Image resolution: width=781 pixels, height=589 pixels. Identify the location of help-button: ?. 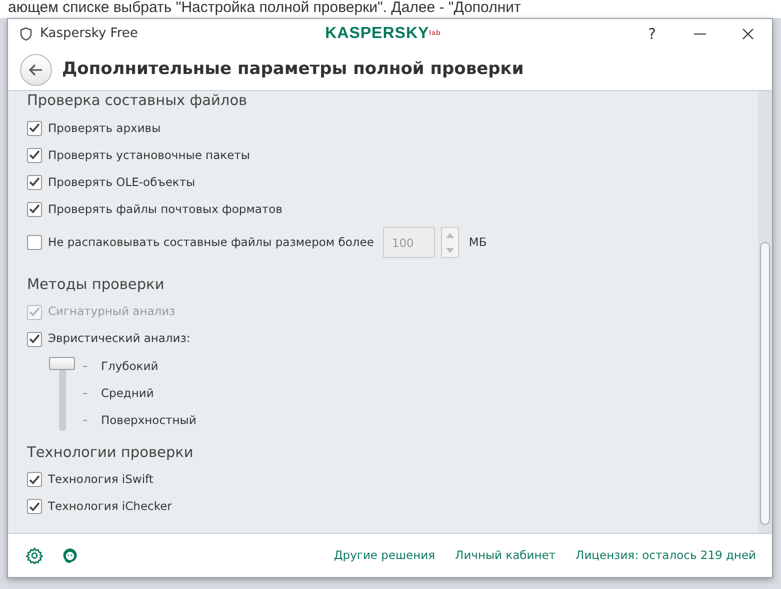
(652, 34).